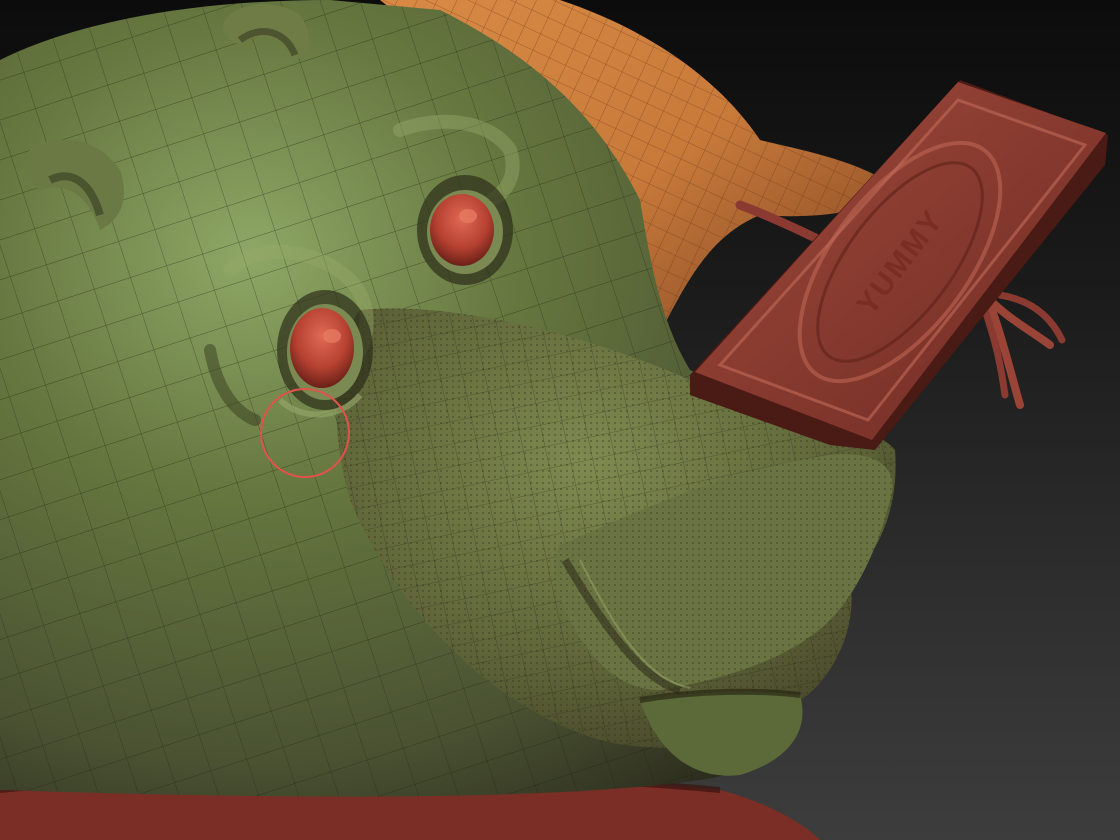 This screenshot has width=1120, height=840. What do you see at coordinates (465, 230) in the screenshot?
I see `upper-eye` at bounding box center [465, 230].